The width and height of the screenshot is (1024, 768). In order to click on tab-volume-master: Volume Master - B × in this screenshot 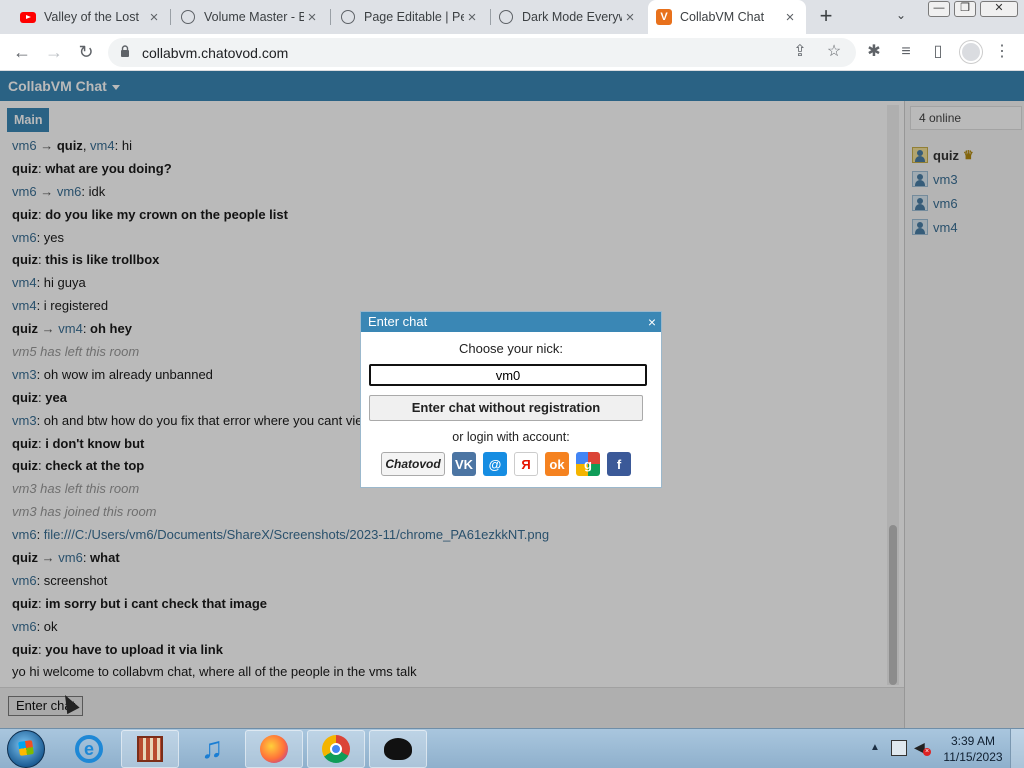, I will do `click(250, 17)`.